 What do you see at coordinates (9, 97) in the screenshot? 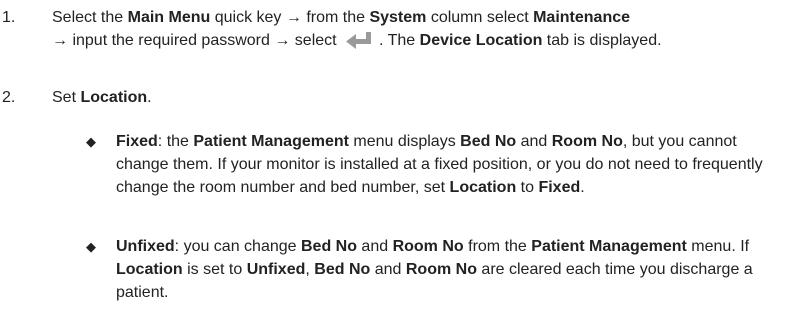
I see `step-2-number: 2.` at bounding box center [9, 97].